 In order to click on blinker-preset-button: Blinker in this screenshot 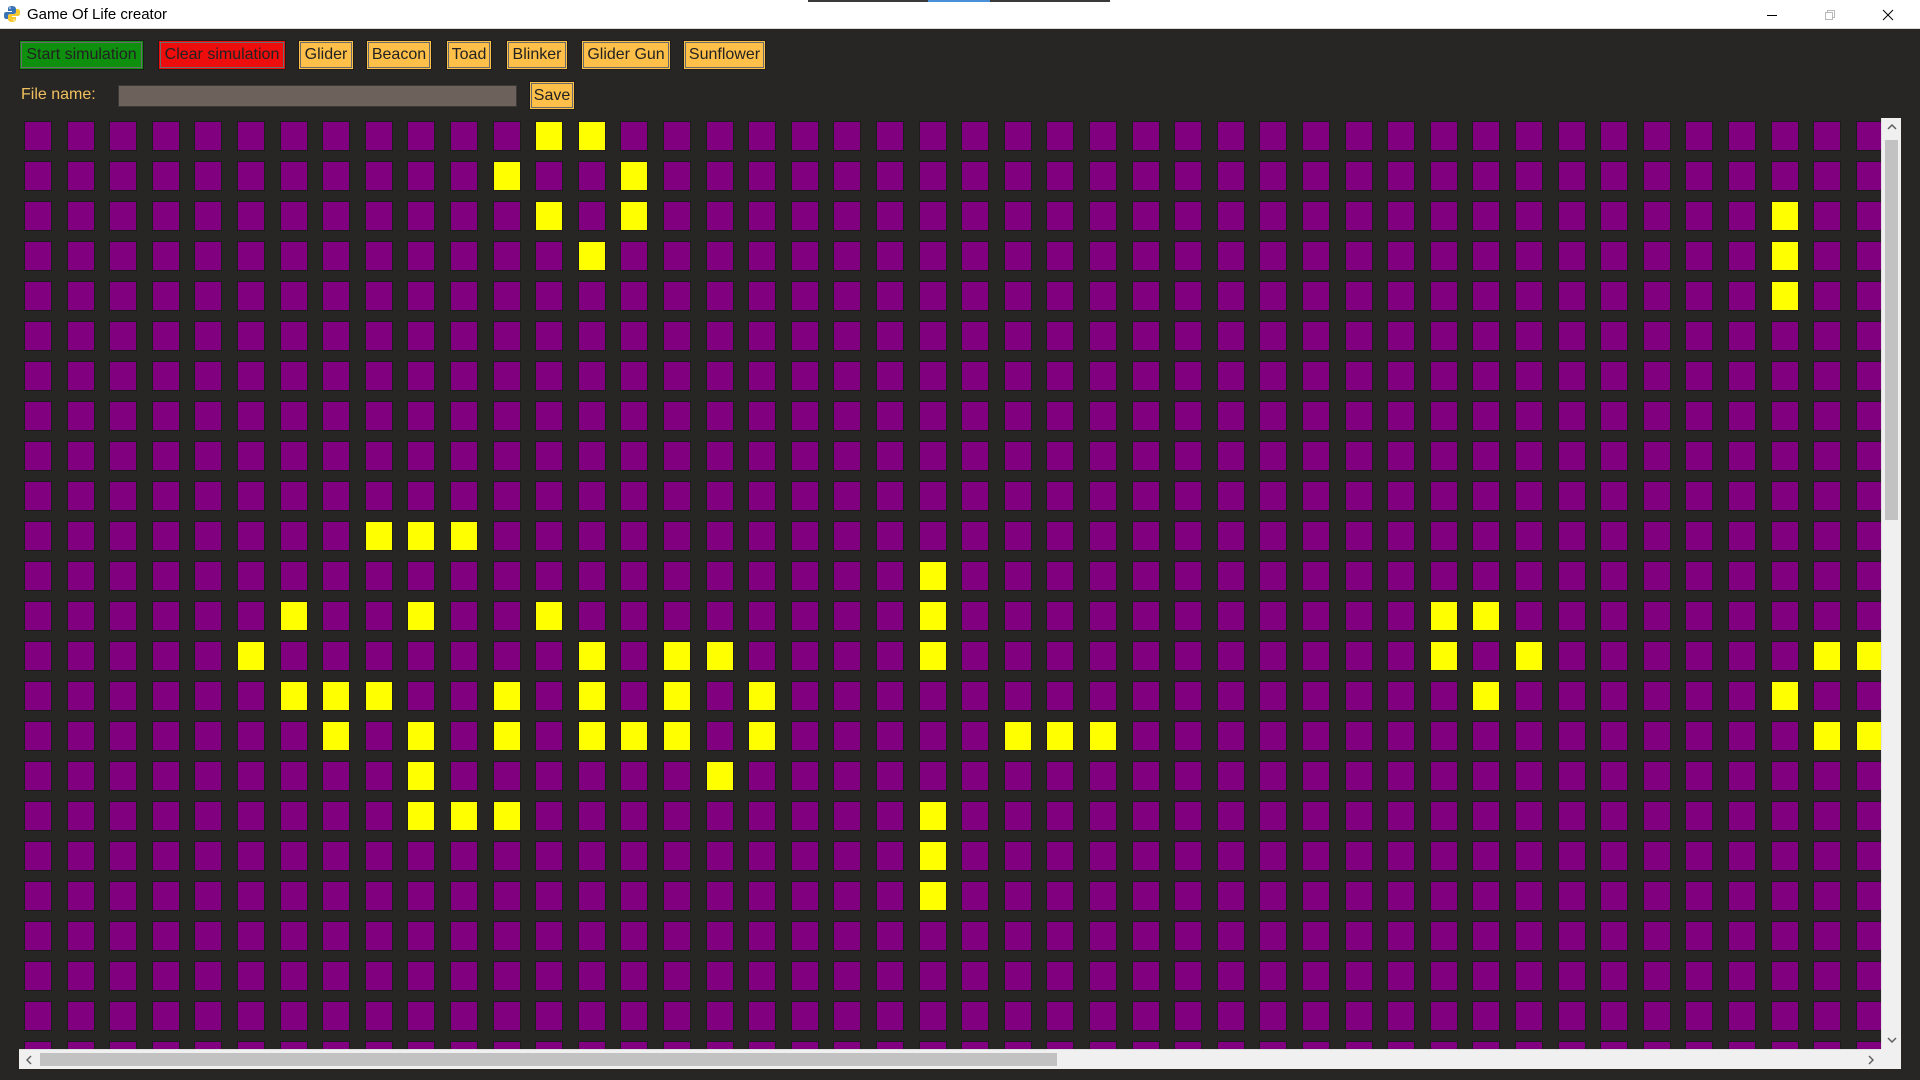, I will do `click(537, 55)`.